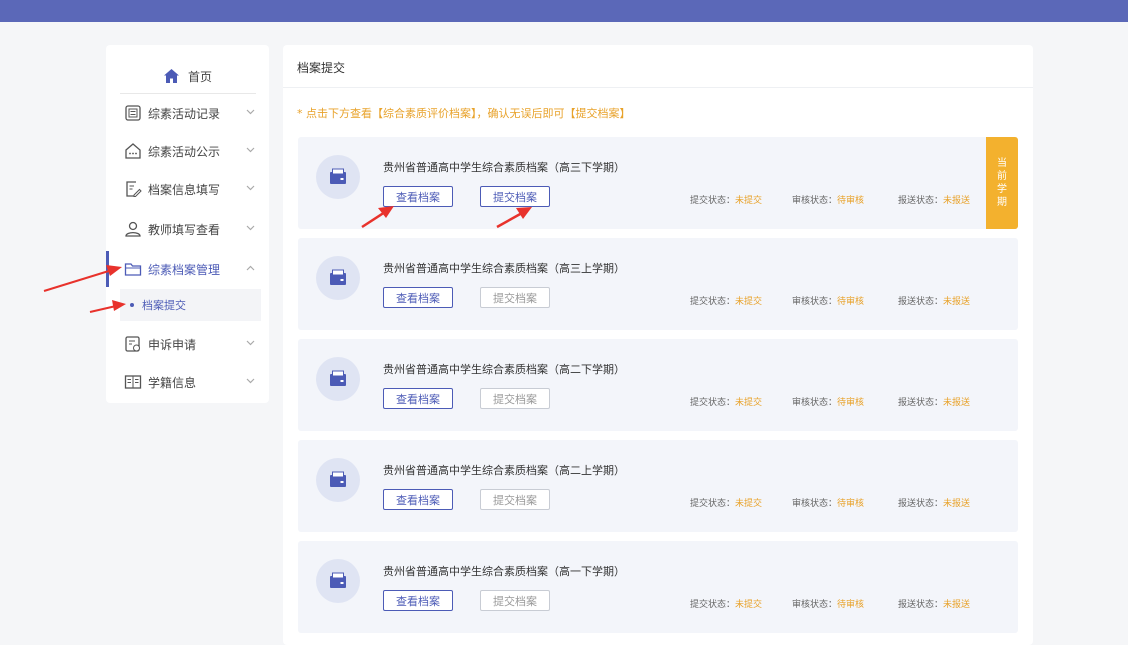 This screenshot has height=645, width=1128. I want to click on sidebar-item-label: 综素活动记录, so click(184, 113).